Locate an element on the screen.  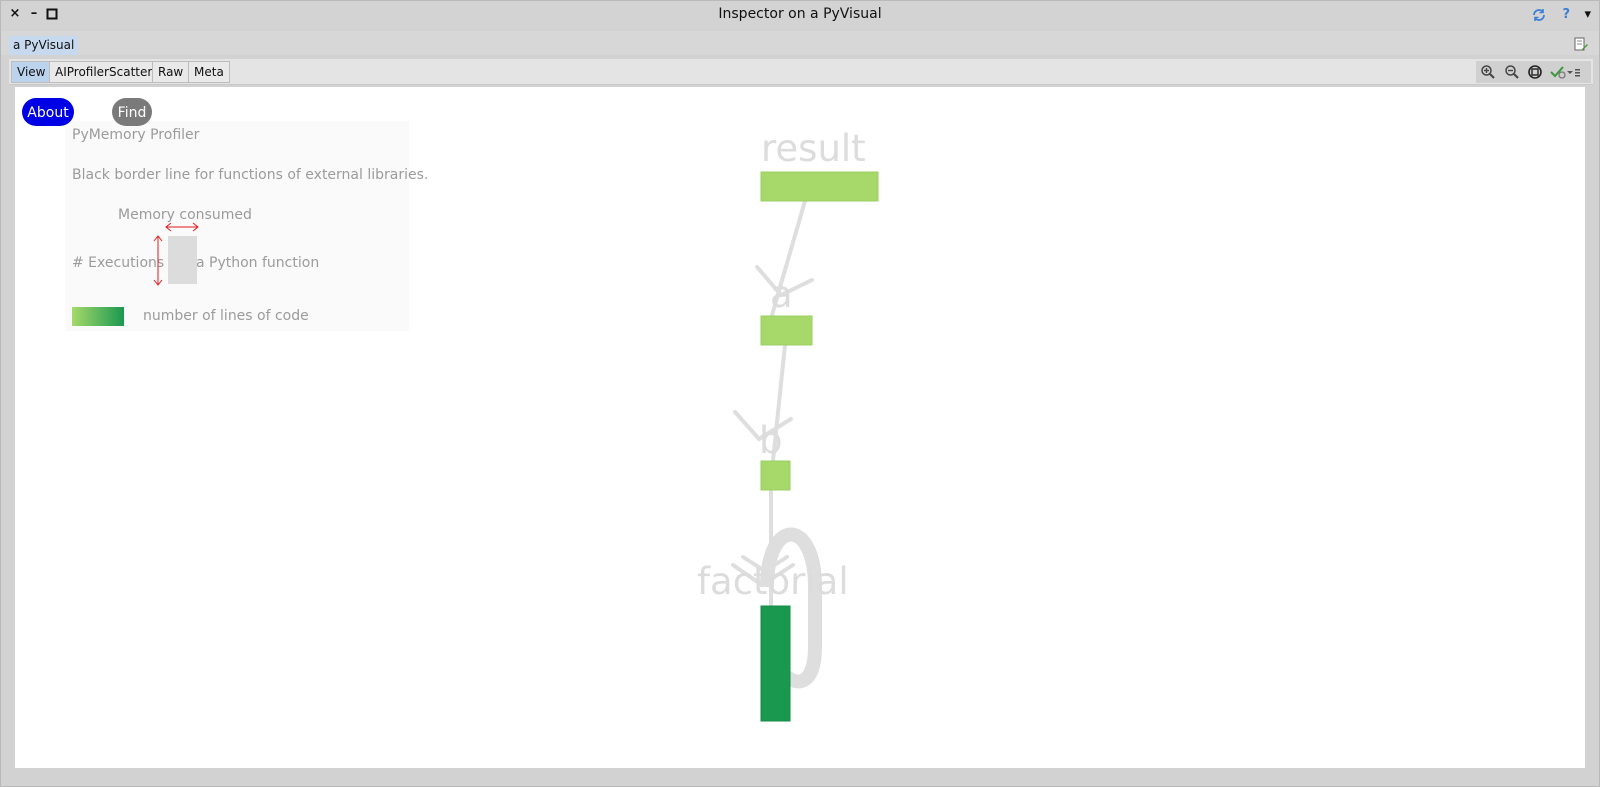
edit-icon is located at coordinates (1581, 44).